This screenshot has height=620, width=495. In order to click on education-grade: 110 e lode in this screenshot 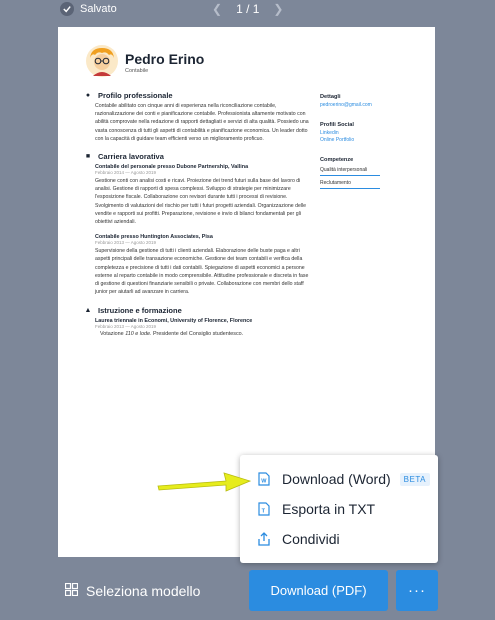, I will do `click(137, 334)`.